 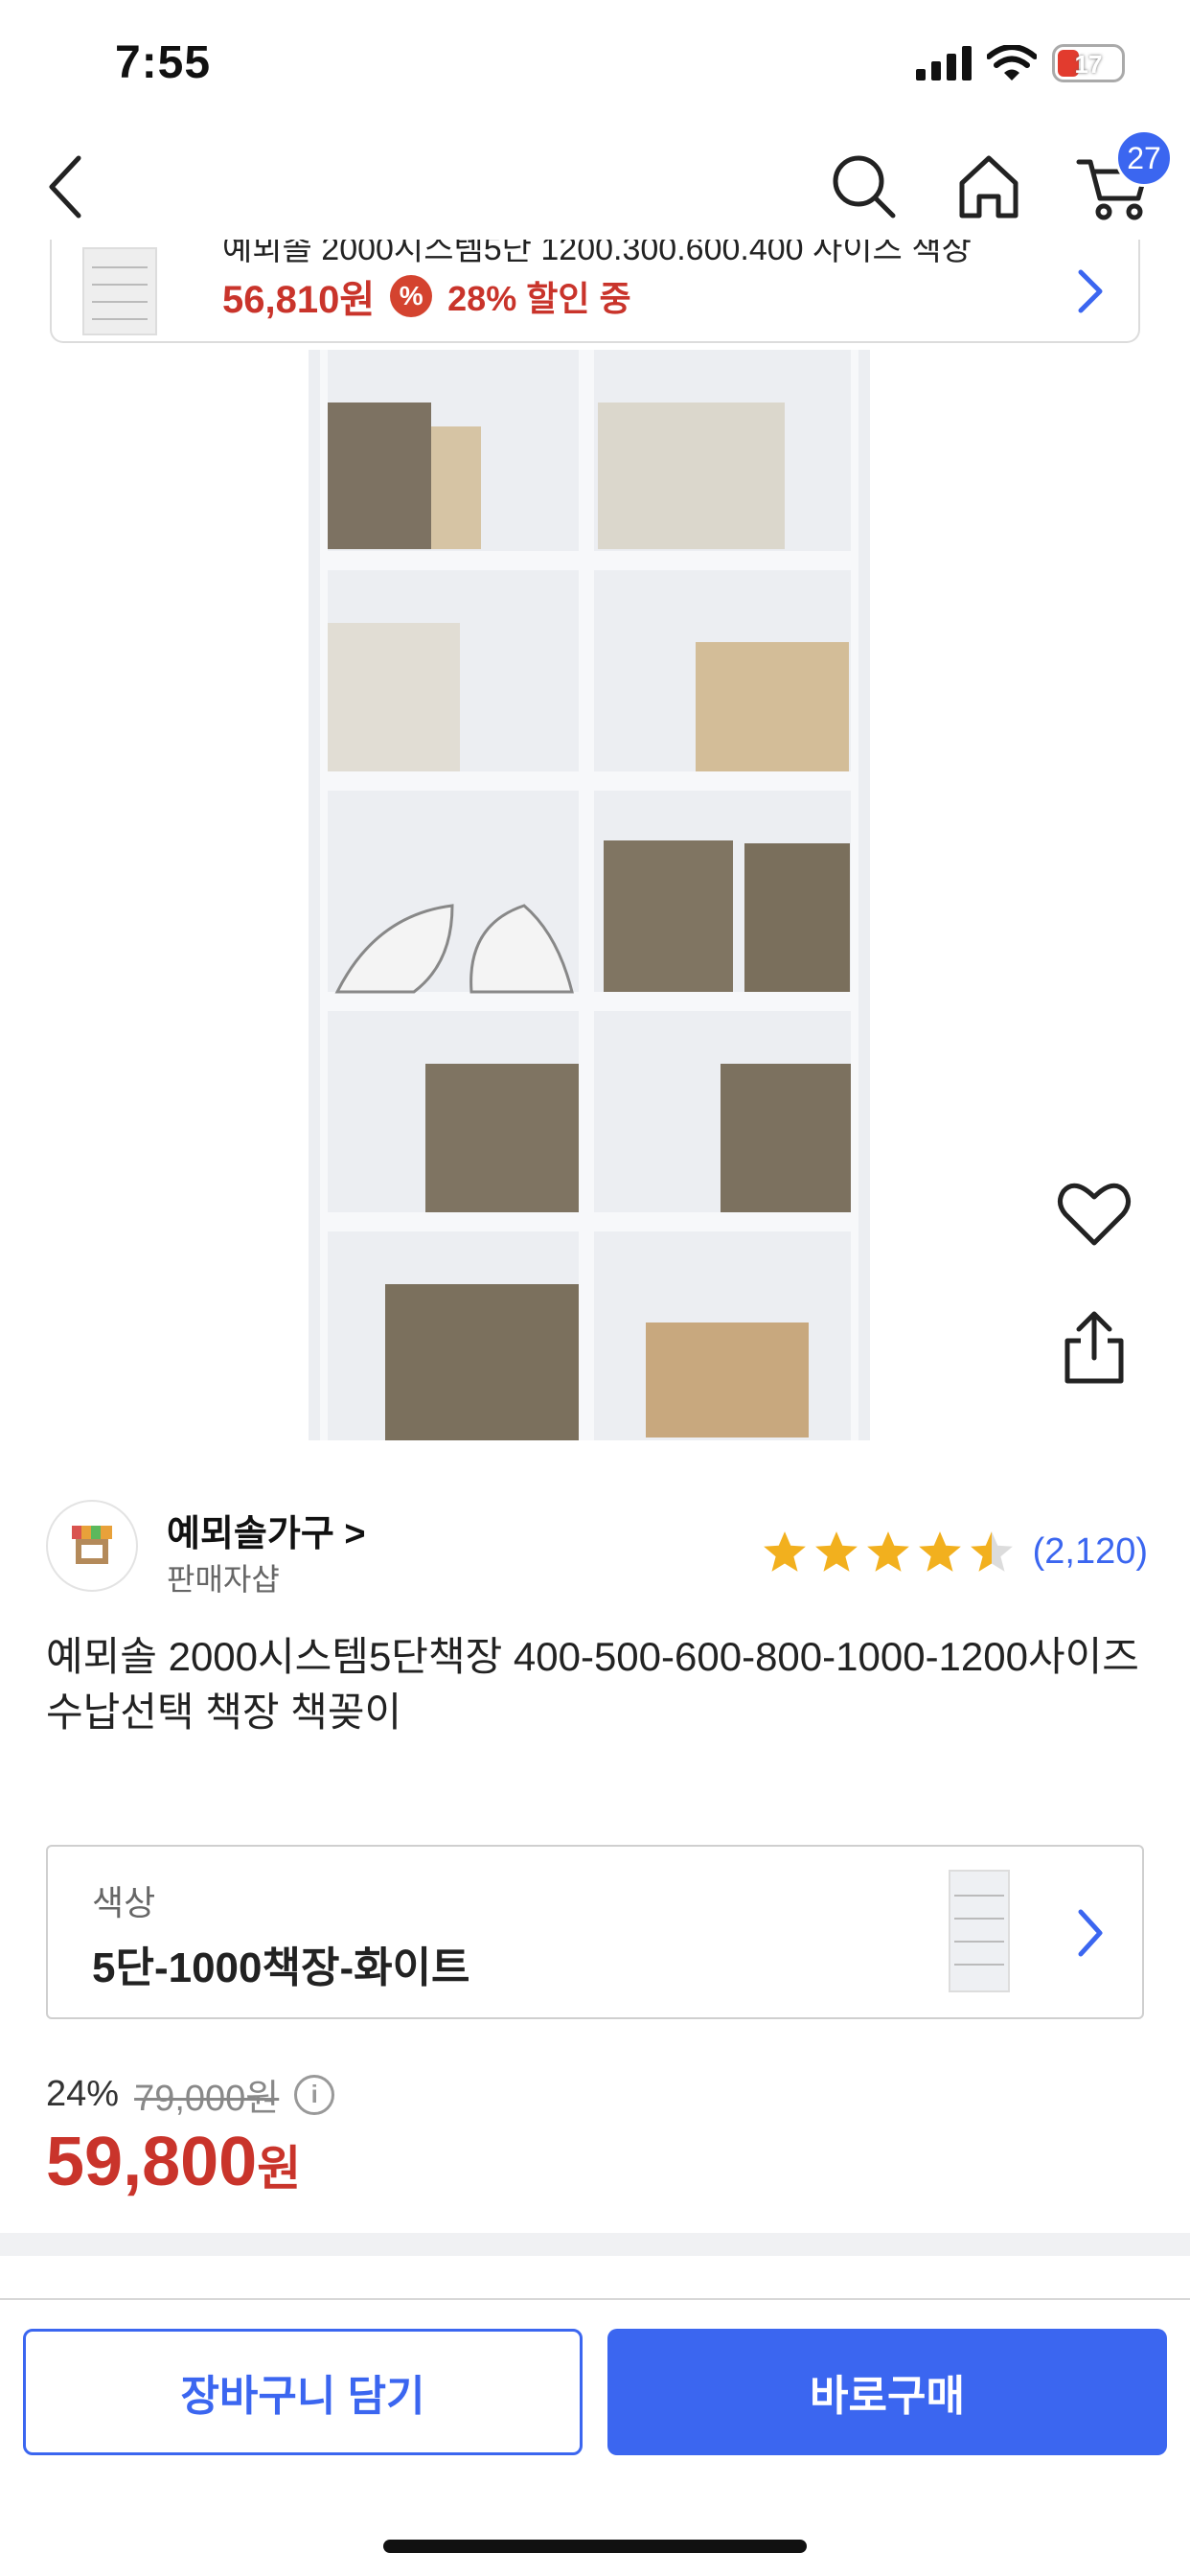 What do you see at coordinates (539, 298) in the screenshot?
I see `recommendation-discount: 28% 할인 중` at bounding box center [539, 298].